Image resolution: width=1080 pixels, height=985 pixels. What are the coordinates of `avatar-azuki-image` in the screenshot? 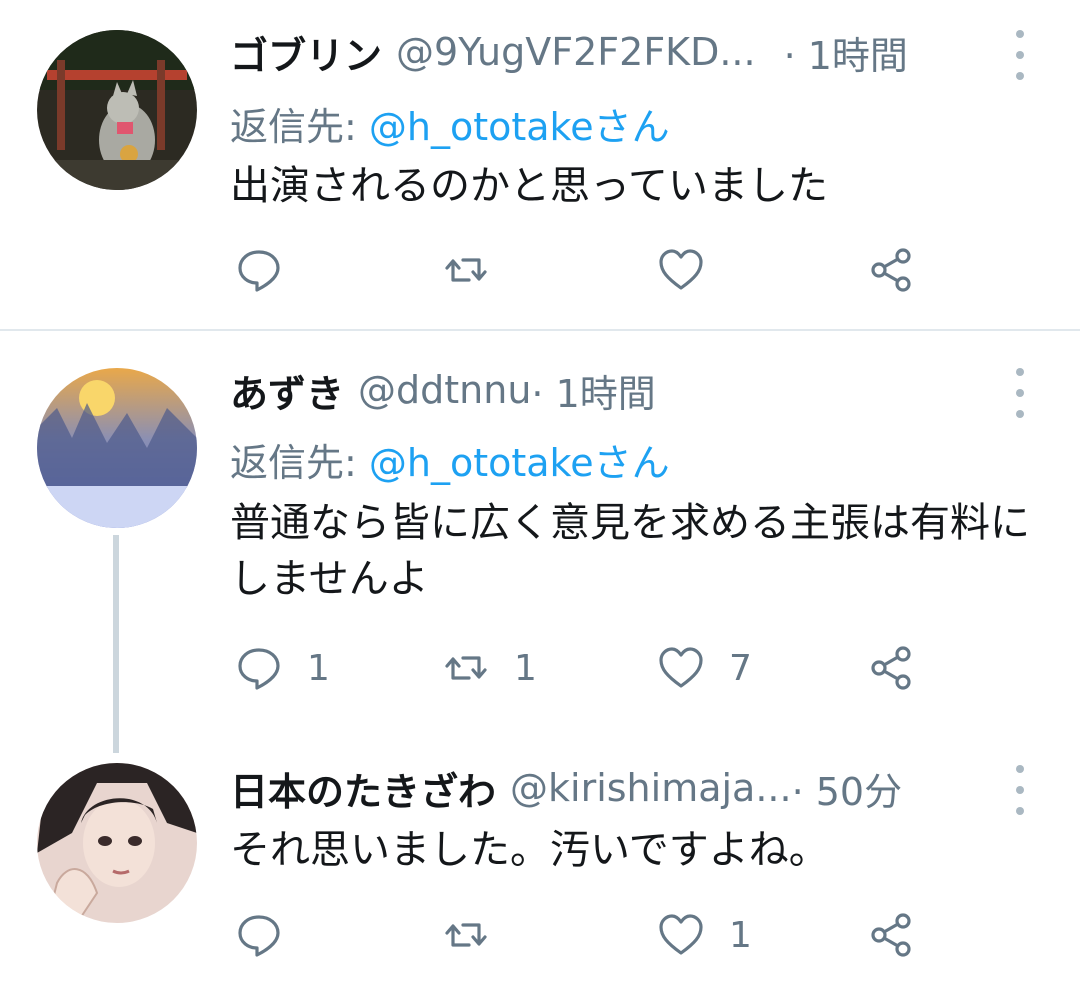 It's located at (117, 448).